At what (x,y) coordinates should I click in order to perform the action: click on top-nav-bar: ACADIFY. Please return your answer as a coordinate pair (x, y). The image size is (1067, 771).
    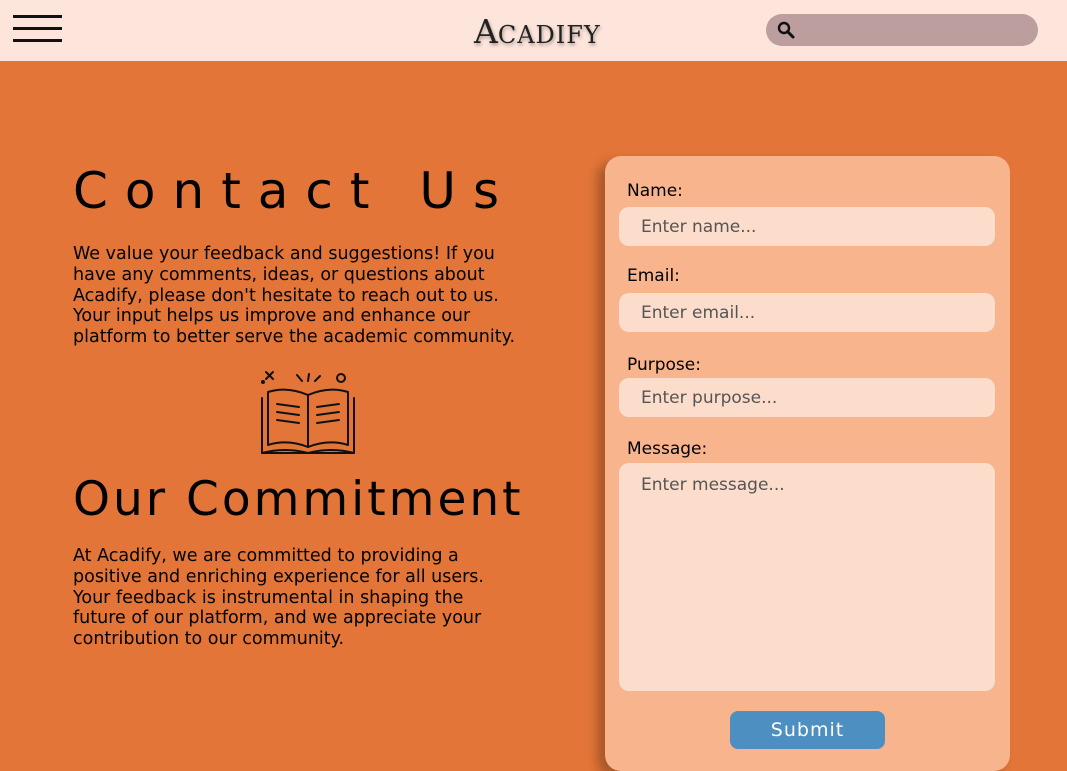
    Looking at the image, I should click on (533, 30).